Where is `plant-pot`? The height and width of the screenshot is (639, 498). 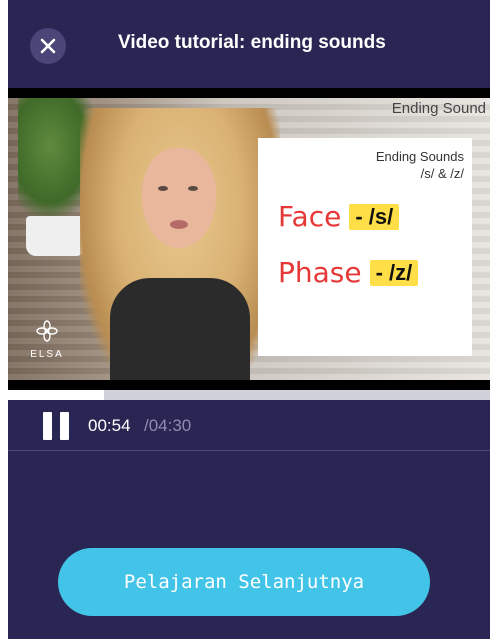 plant-pot is located at coordinates (56, 236).